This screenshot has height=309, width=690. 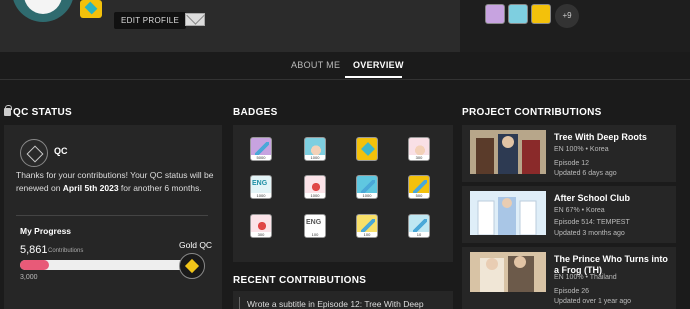 I want to click on qc-diamond-icon, so click(x=34, y=153).